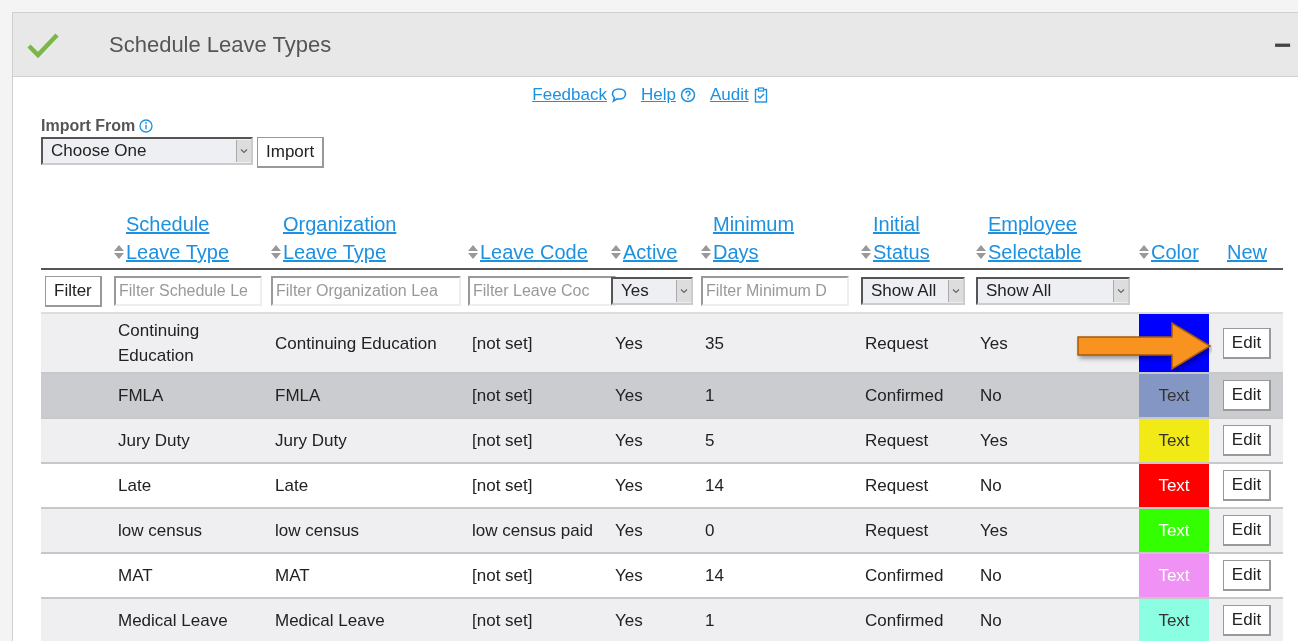  Describe the element at coordinates (714, 343) in the screenshot. I see `table-cell-text: 35` at that location.